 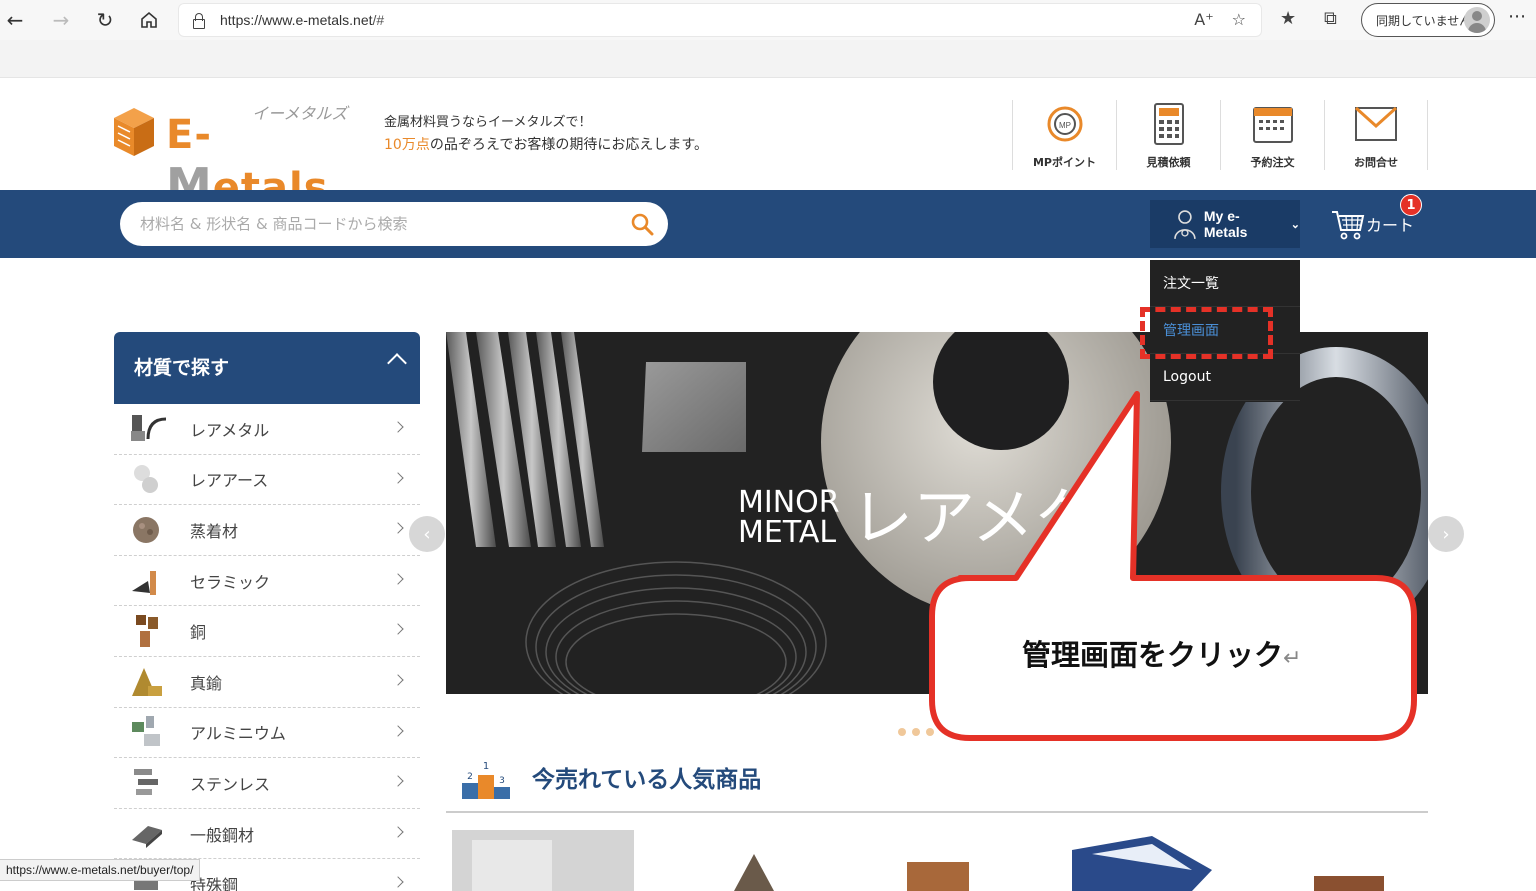 I want to click on status-url: https://www.e-metals.net/buyer/top/, so click(x=100, y=870).